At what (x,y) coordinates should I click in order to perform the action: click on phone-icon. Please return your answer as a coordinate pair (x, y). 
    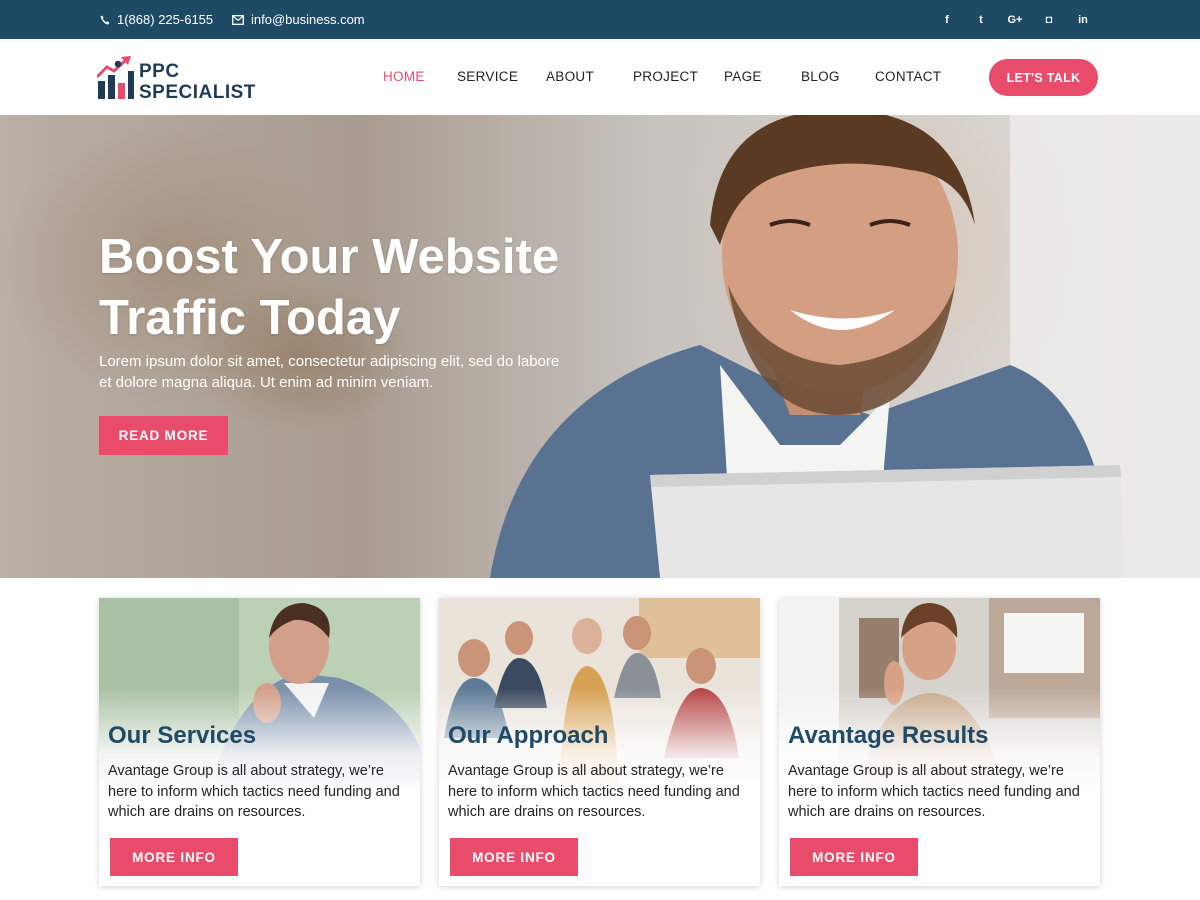
    Looking at the image, I should click on (105, 19).